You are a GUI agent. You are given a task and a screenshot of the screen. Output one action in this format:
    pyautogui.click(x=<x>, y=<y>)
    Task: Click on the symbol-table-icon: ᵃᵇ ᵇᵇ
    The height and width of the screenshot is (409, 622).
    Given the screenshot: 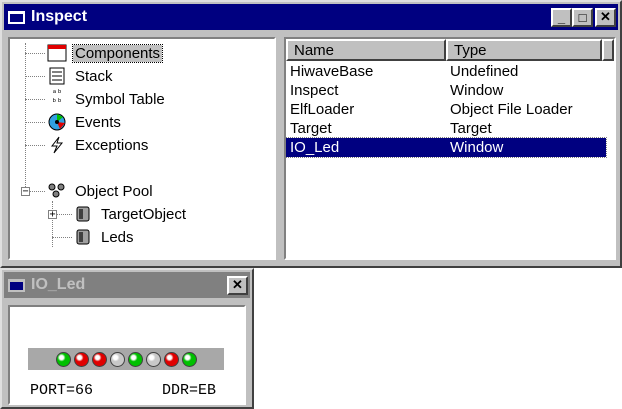 What is the action you would take?
    pyautogui.click(x=57, y=98)
    